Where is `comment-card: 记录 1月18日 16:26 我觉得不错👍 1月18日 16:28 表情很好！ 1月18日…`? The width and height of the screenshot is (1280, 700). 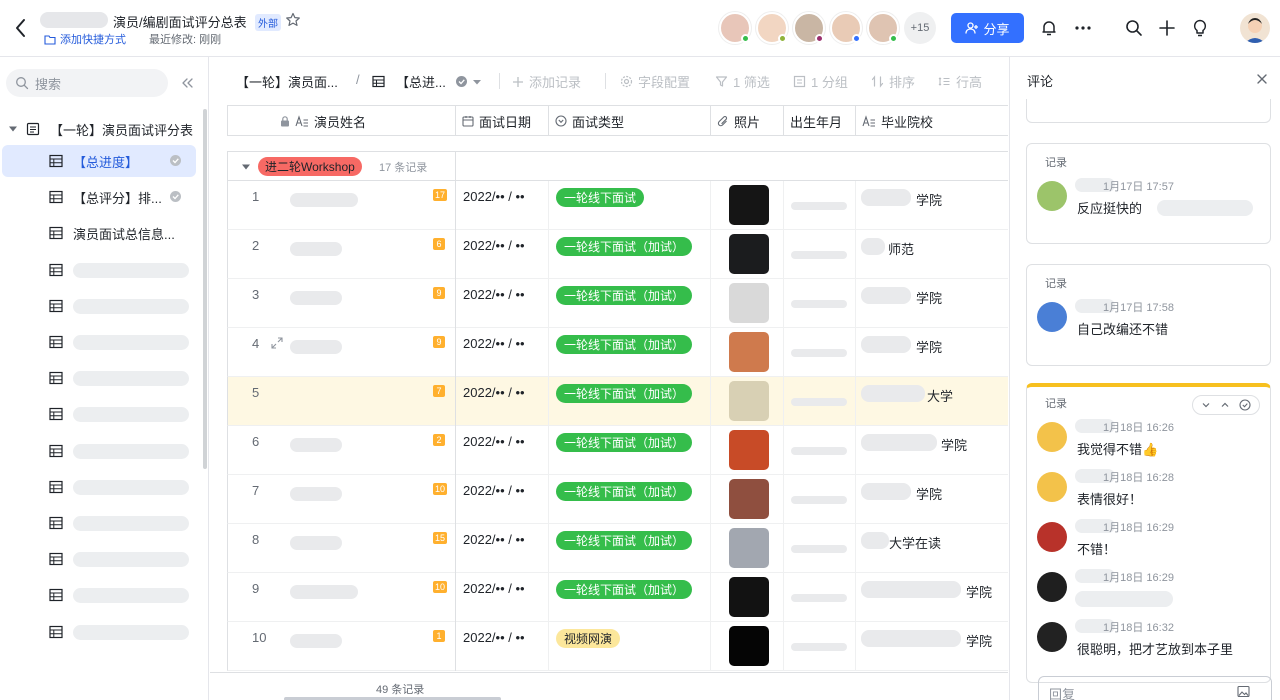
comment-card: 记录 1月18日 16:26 我觉得不错👍 1月18日 16:28 表情很好！ 1月18日… is located at coordinates (1148, 533).